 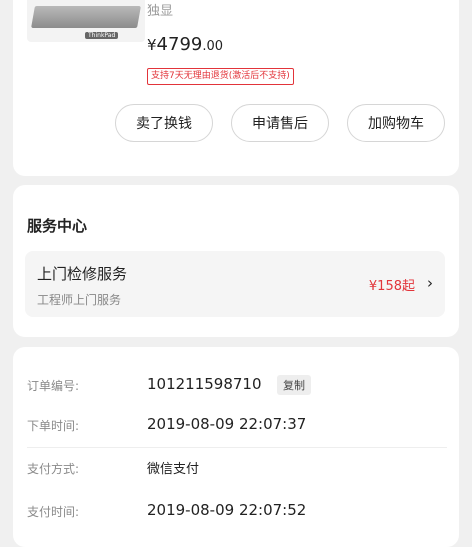 What do you see at coordinates (235, 284) in the screenshot?
I see `service-item-repair: 上门检修服务 工程师上门服务 ¥158起 ›` at bounding box center [235, 284].